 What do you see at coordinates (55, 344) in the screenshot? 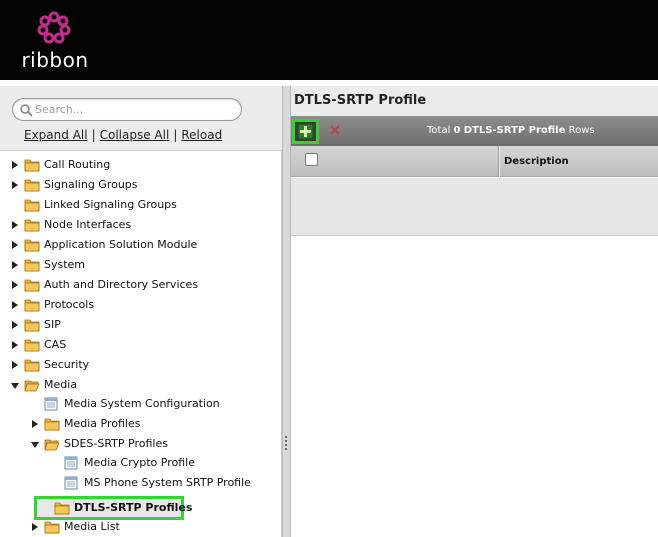
I see `tree-item-label: CAS` at bounding box center [55, 344].